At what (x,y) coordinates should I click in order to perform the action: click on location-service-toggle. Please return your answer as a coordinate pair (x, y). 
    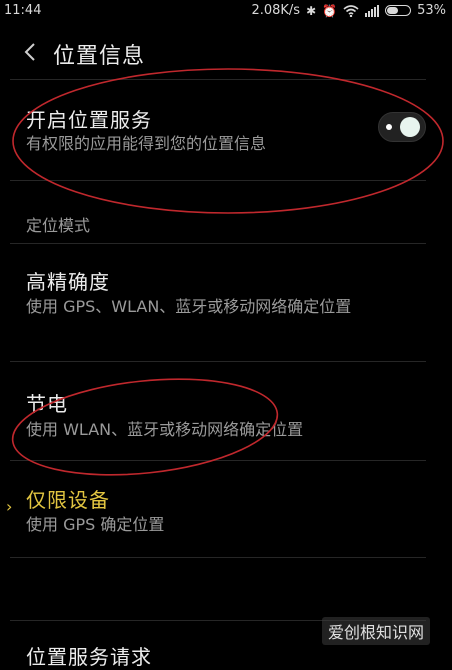
    Looking at the image, I should click on (402, 127).